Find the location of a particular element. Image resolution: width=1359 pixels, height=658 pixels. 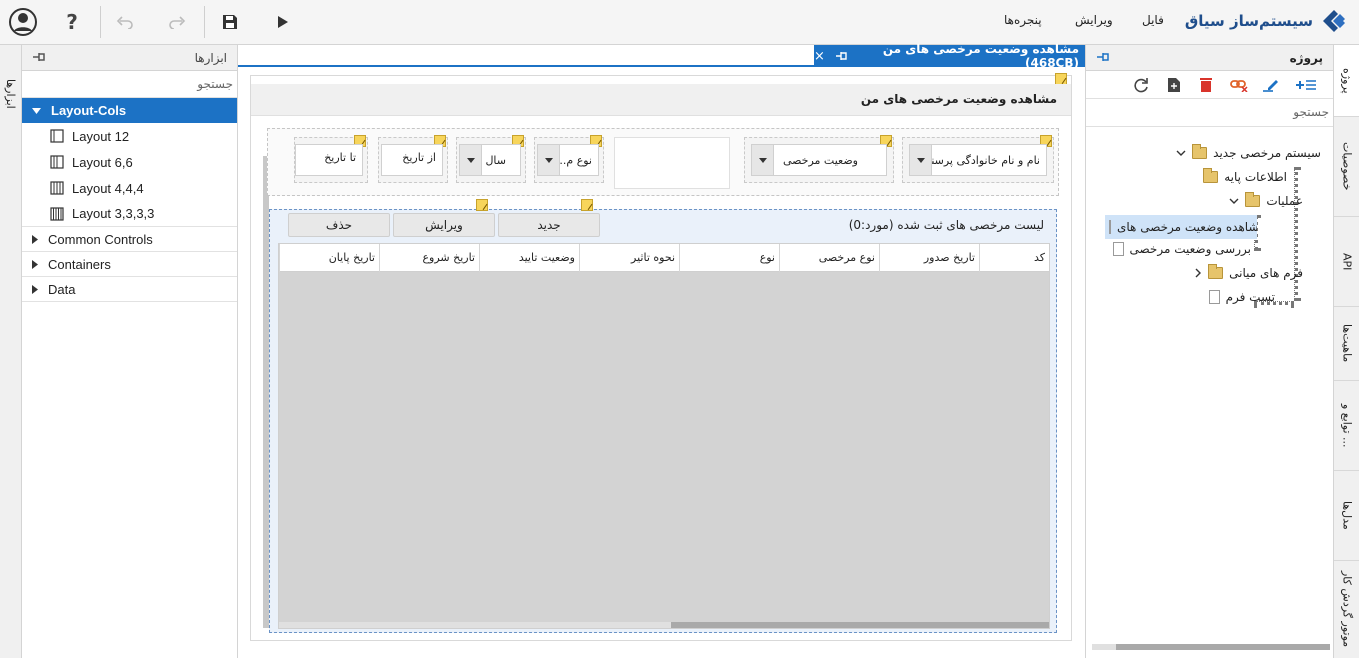

to-date-input: تا تاریخ is located at coordinates (329, 160).